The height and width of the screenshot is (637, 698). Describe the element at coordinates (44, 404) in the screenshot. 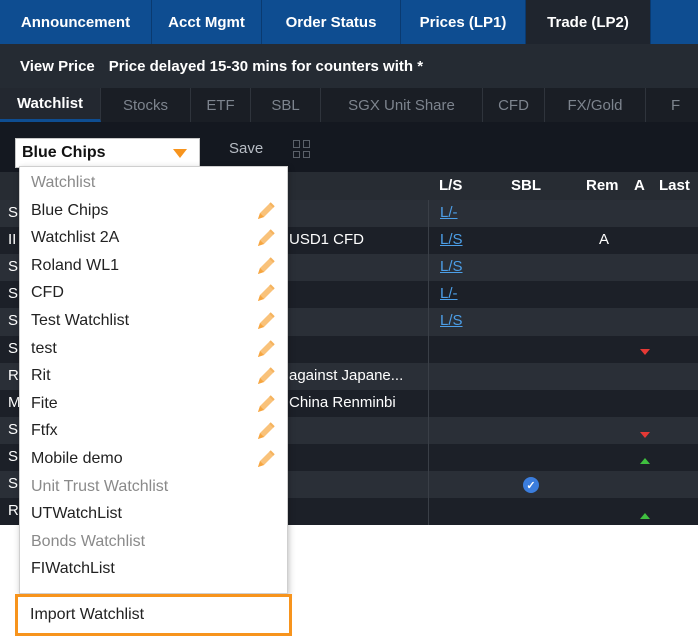

I see `dropdown-item: Fite` at that location.